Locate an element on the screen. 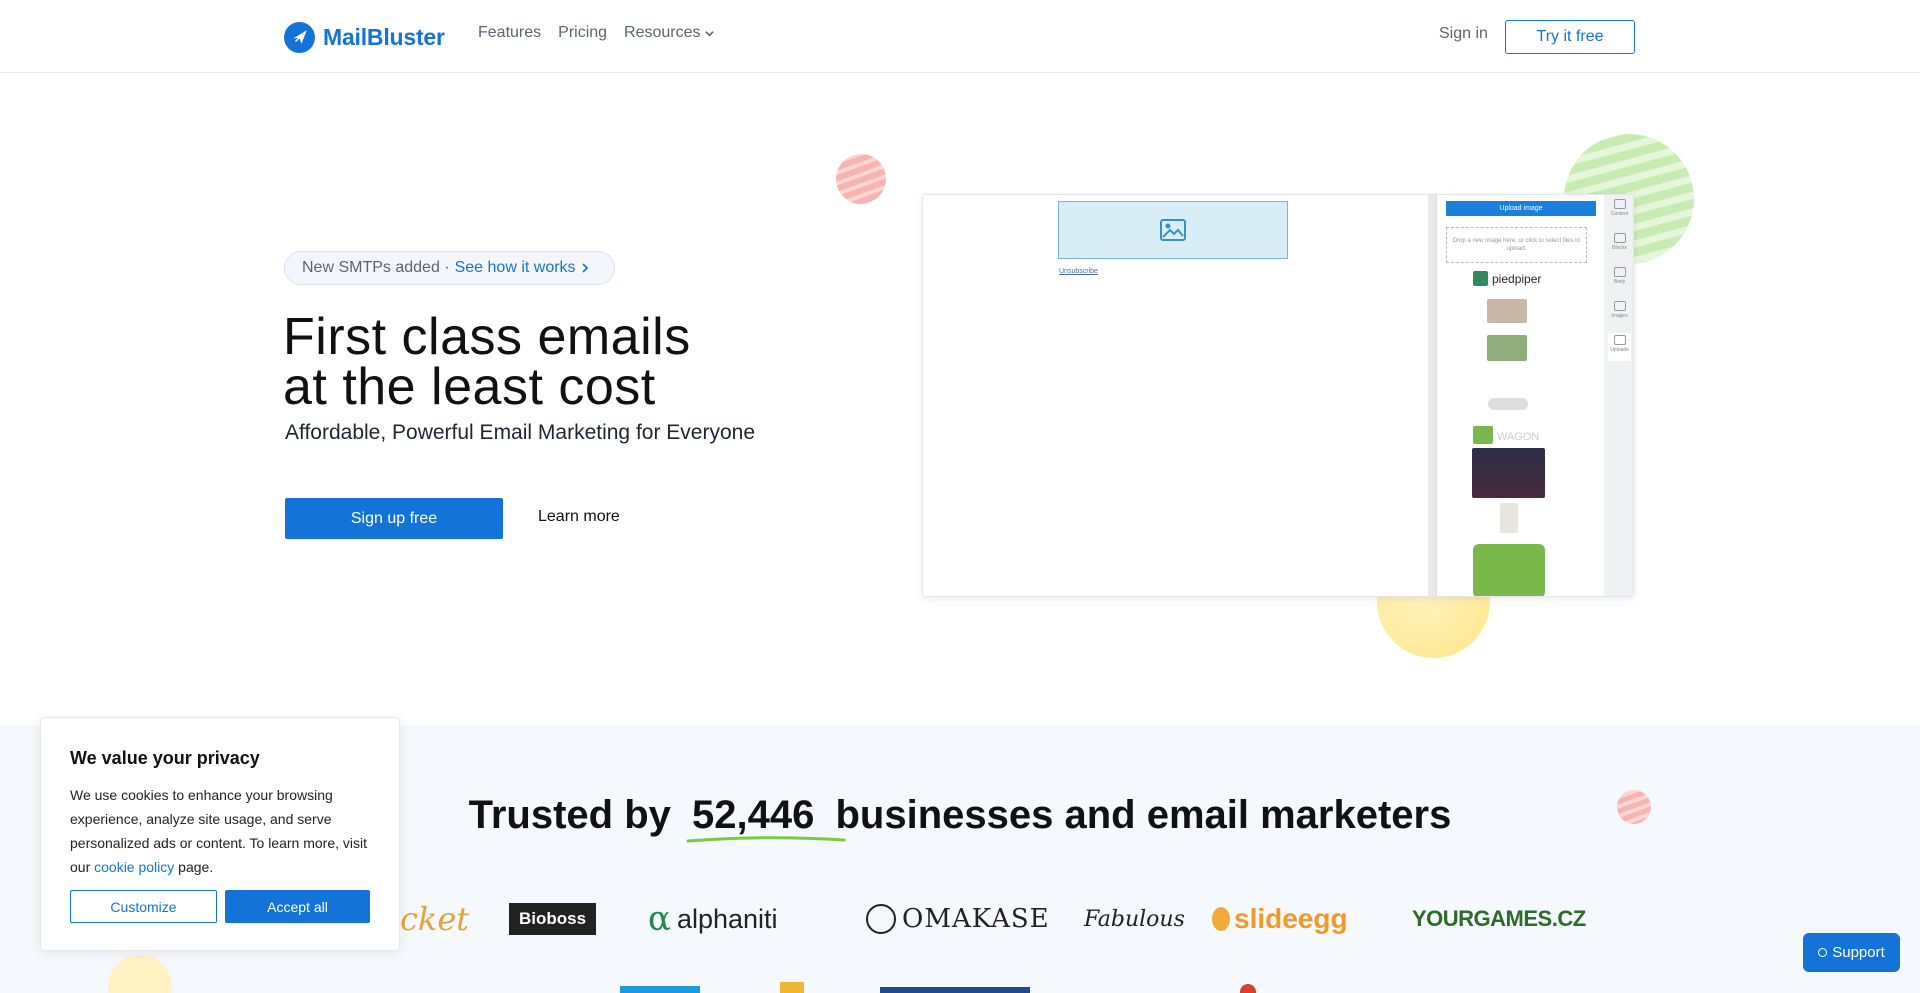 The height and width of the screenshot is (993, 1920). main-nav: Features Pricing Resources is located at coordinates (596, 33).